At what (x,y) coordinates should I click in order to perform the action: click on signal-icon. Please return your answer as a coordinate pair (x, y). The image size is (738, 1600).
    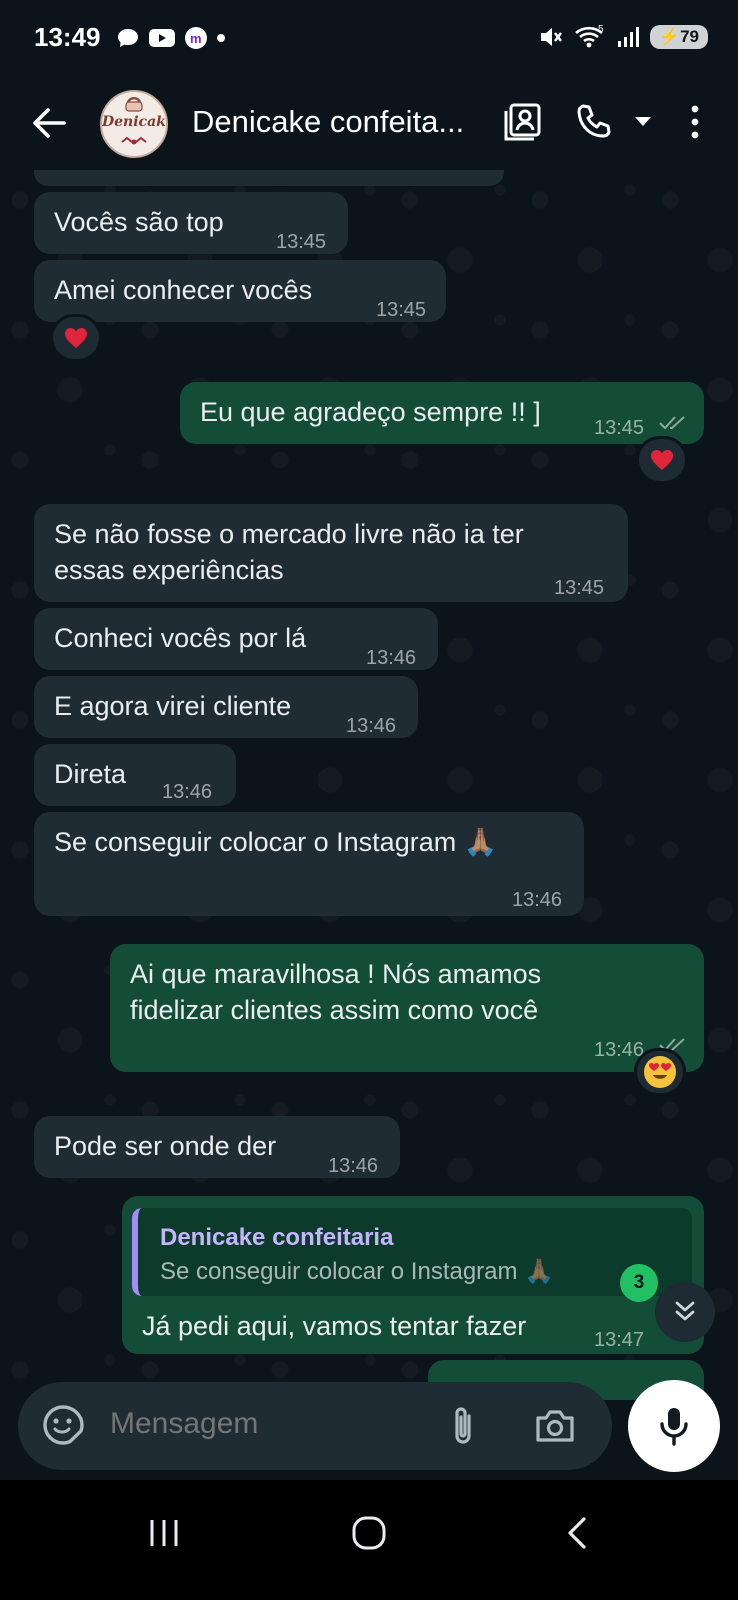
    Looking at the image, I should click on (628, 37).